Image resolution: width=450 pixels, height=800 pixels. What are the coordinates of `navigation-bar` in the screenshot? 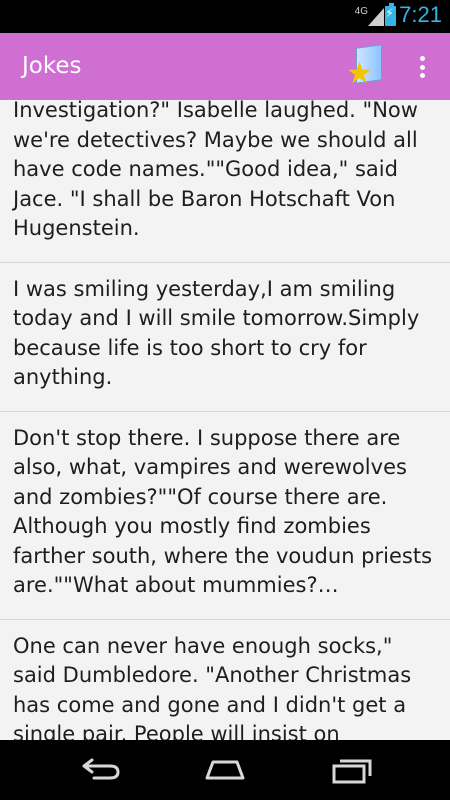 It's located at (225, 770).